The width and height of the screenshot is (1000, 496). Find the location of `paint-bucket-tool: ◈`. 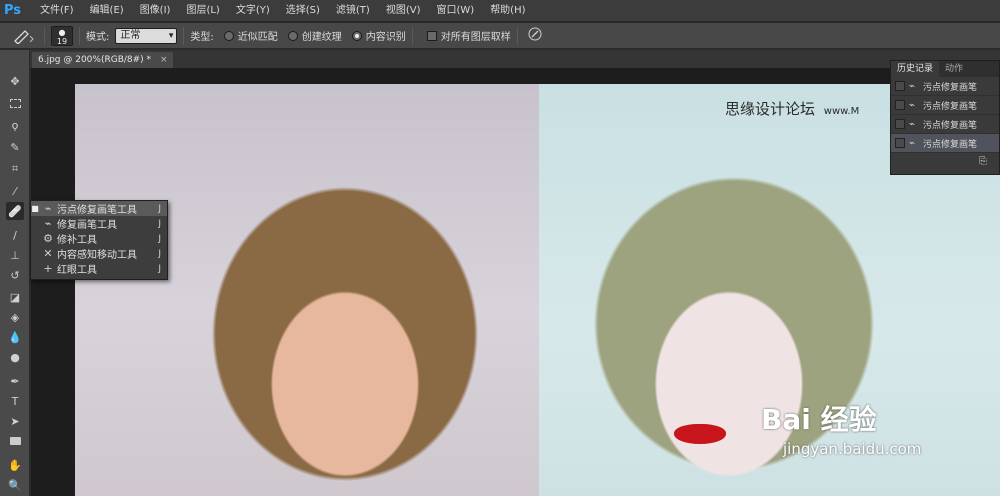

paint-bucket-tool: ◈ is located at coordinates (15, 317).